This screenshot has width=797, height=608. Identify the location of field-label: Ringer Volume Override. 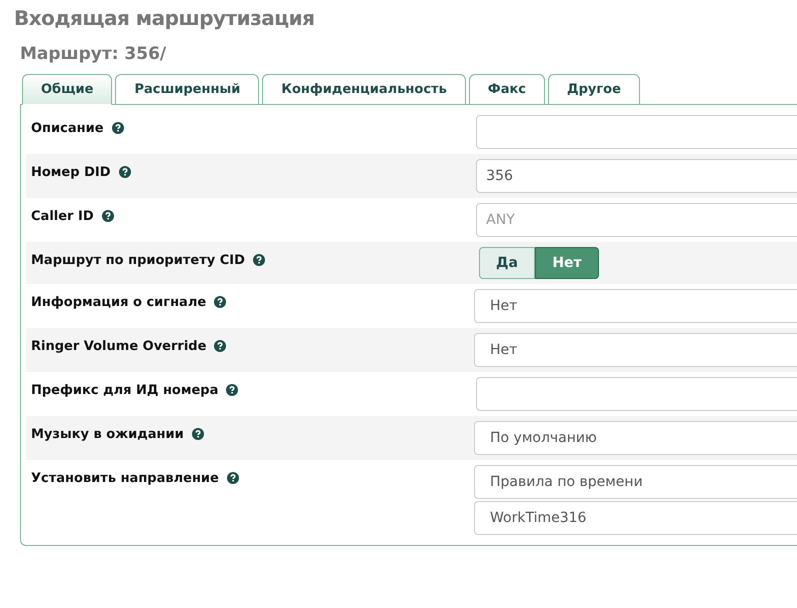
(118, 347).